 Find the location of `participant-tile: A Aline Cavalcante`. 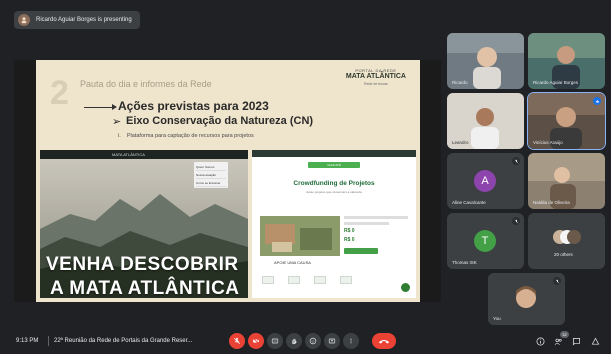

participant-tile: A Aline Cavalcante is located at coordinates (485, 181).